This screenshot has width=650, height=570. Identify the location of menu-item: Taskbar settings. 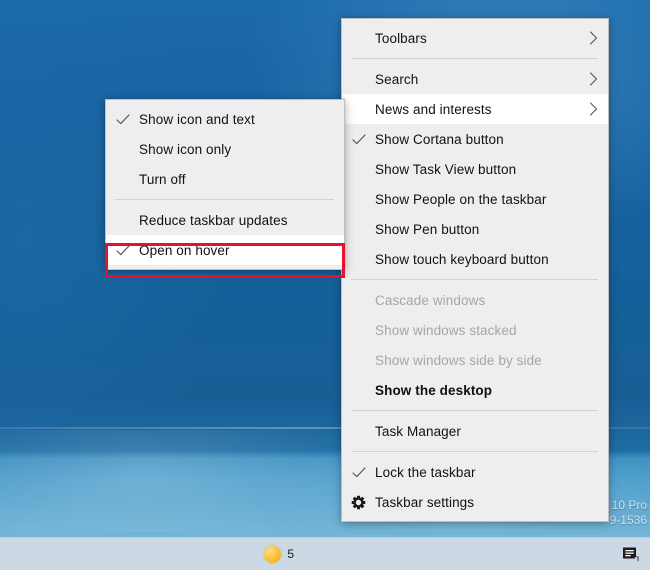
(475, 502).